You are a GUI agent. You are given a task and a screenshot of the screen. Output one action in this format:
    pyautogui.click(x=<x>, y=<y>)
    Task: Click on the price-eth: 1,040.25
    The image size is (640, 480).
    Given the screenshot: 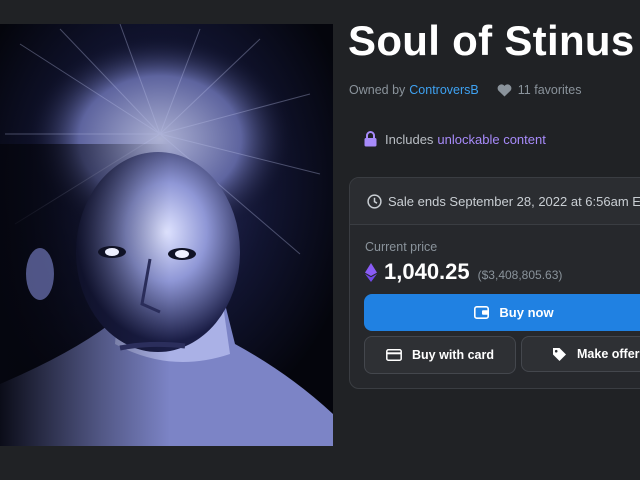 What is the action you would take?
    pyautogui.click(x=427, y=271)
    